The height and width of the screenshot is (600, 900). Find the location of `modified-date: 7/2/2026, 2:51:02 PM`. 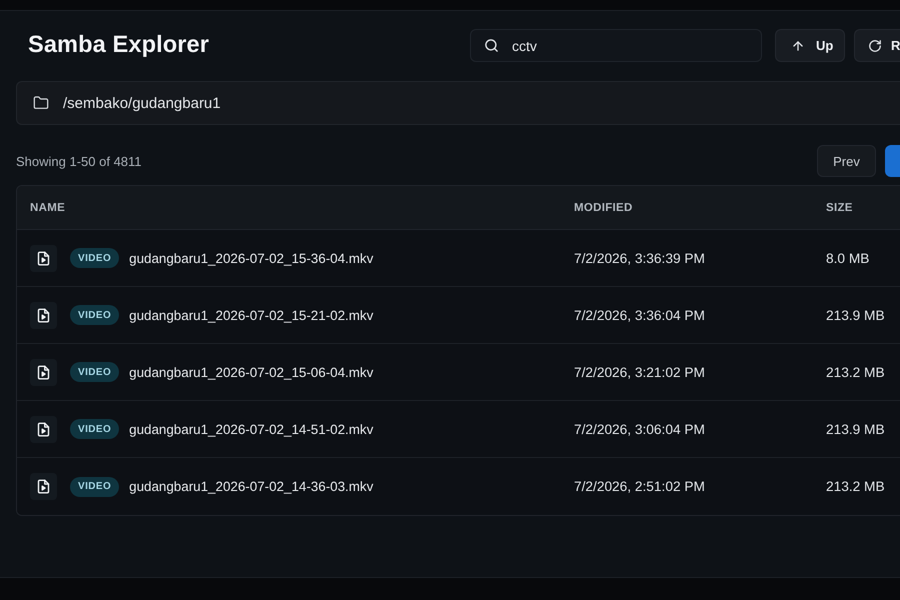

modified-date: 7/2/2026, 2:51:02 PM is located at coordinates (639, 486).